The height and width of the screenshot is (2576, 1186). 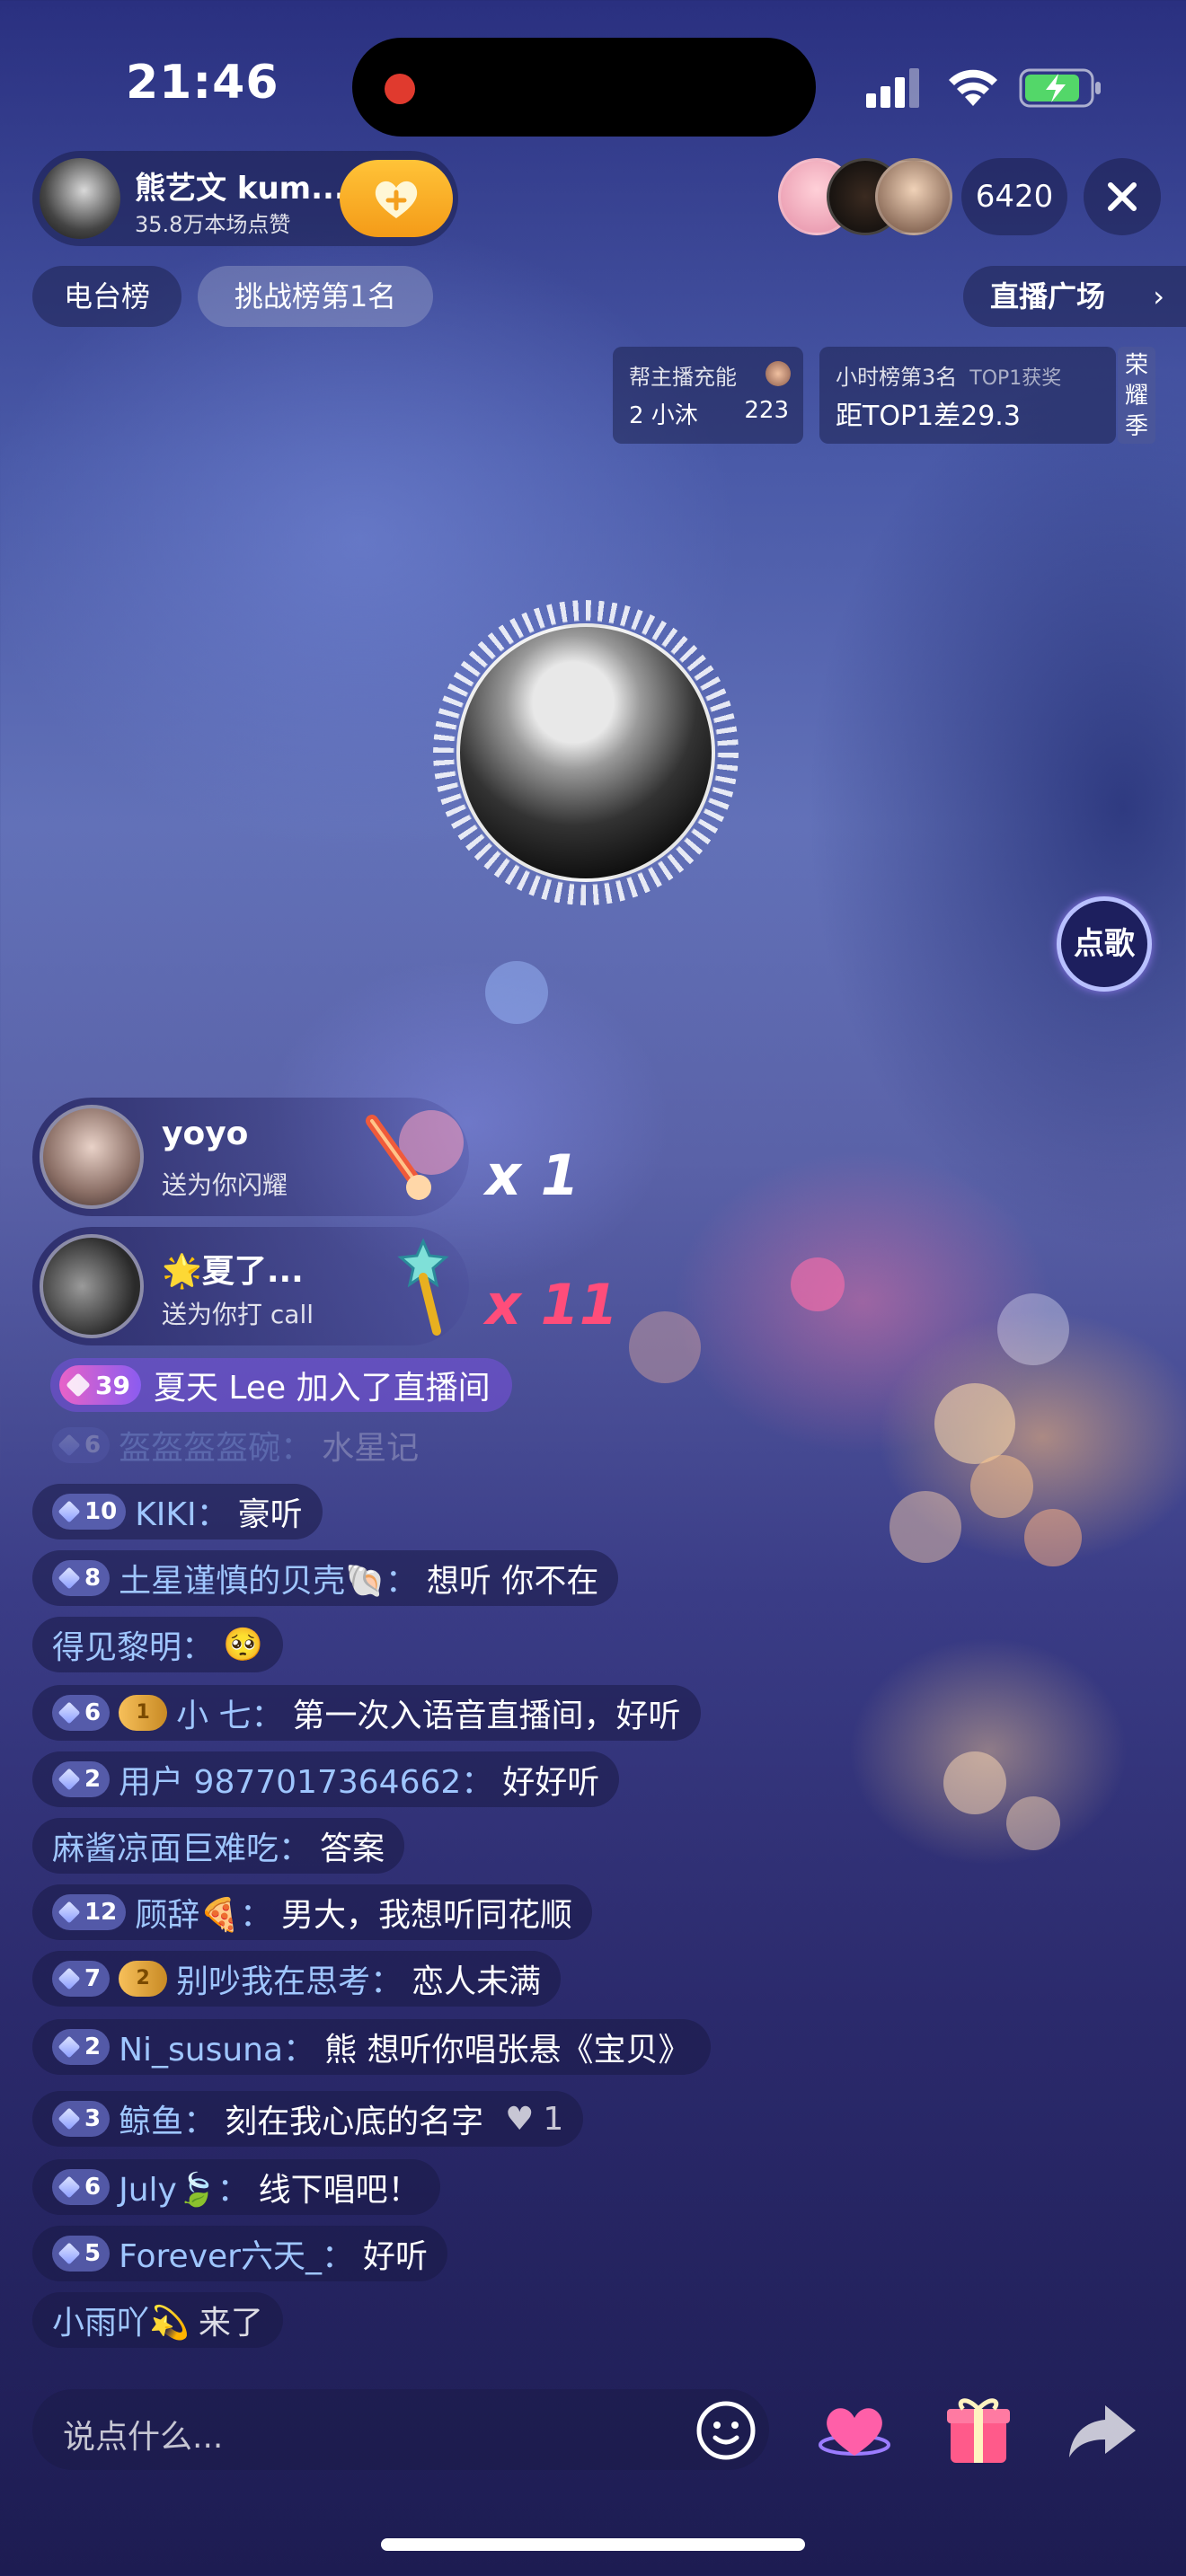 I want to click on chat-message: 7 2 别吵我在思考： 恋人未满, so click(x=297, y=1979).